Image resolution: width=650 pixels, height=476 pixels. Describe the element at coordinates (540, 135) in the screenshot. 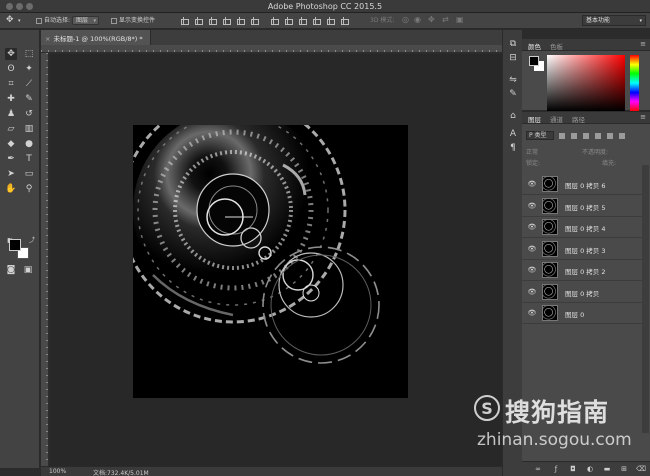

I see `layer-filter-dropdown: P 类型` at that location.